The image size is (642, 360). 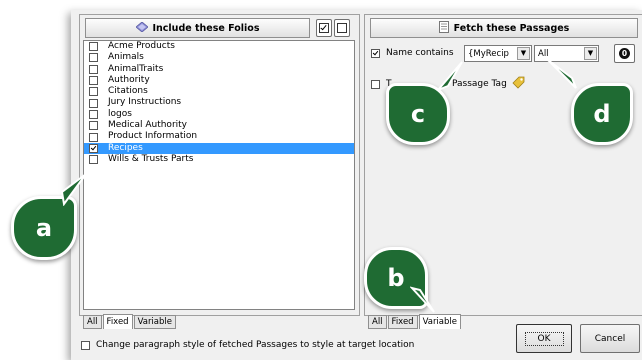 I want to click on folio-list-item: Wills & Trusts Parts, so click(x=219, y=159).